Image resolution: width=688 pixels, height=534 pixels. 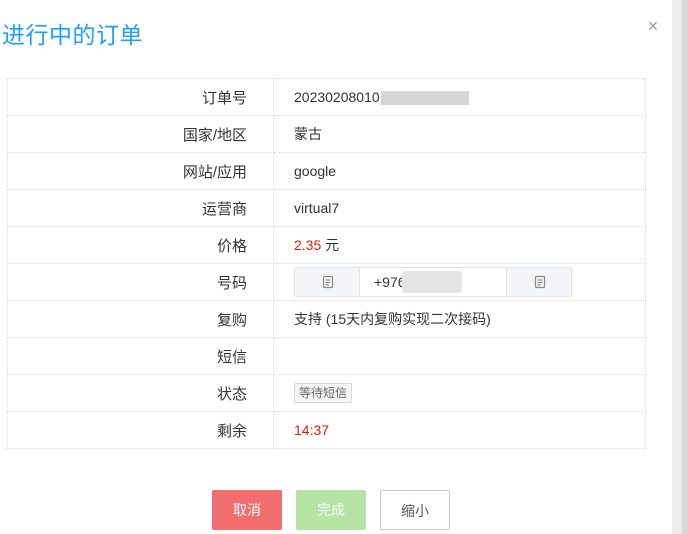 I want to click on phone-number-field: +976, so click(x=433, y=282).